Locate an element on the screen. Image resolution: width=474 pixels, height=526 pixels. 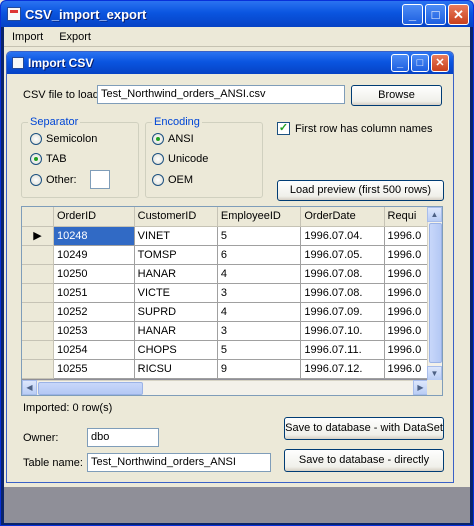
table-row: 10249 TOMSP 6 1996.07.05. 1996.0 is located at coordinates (232, 255).